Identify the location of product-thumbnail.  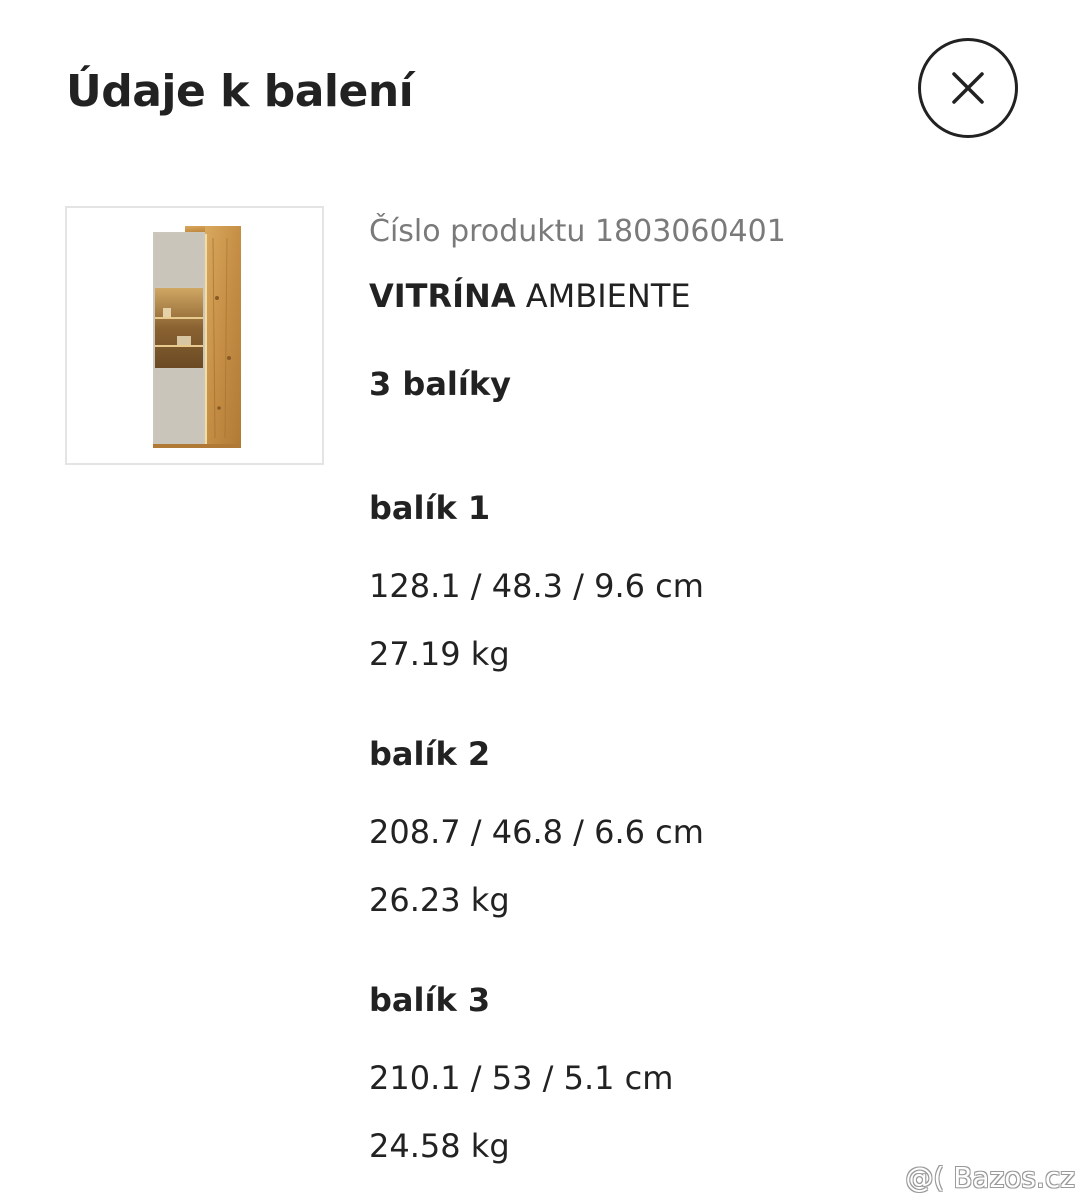
(194, 335).